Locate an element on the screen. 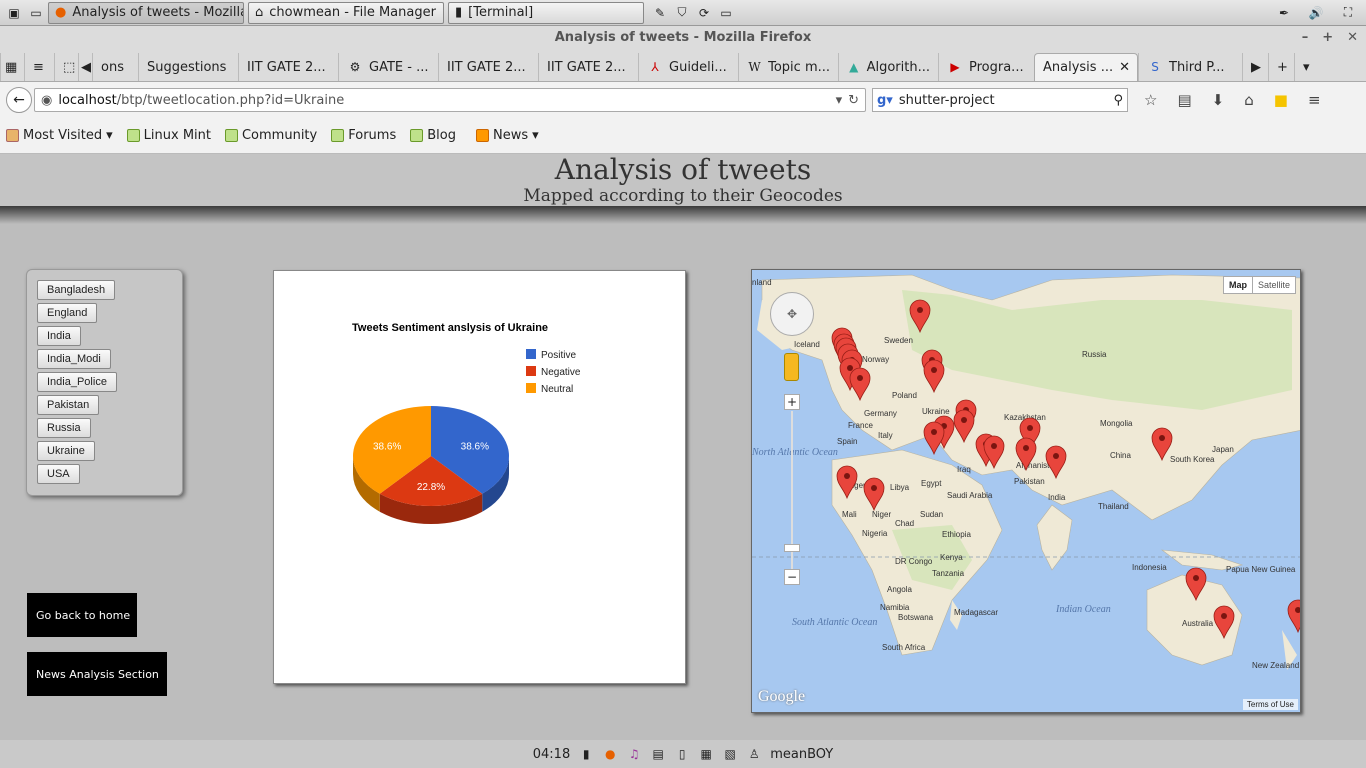 Image resolution: width=1366 pixels, height=768 pixels. menu-icon: ▣ is located at coordinates (14, 13).